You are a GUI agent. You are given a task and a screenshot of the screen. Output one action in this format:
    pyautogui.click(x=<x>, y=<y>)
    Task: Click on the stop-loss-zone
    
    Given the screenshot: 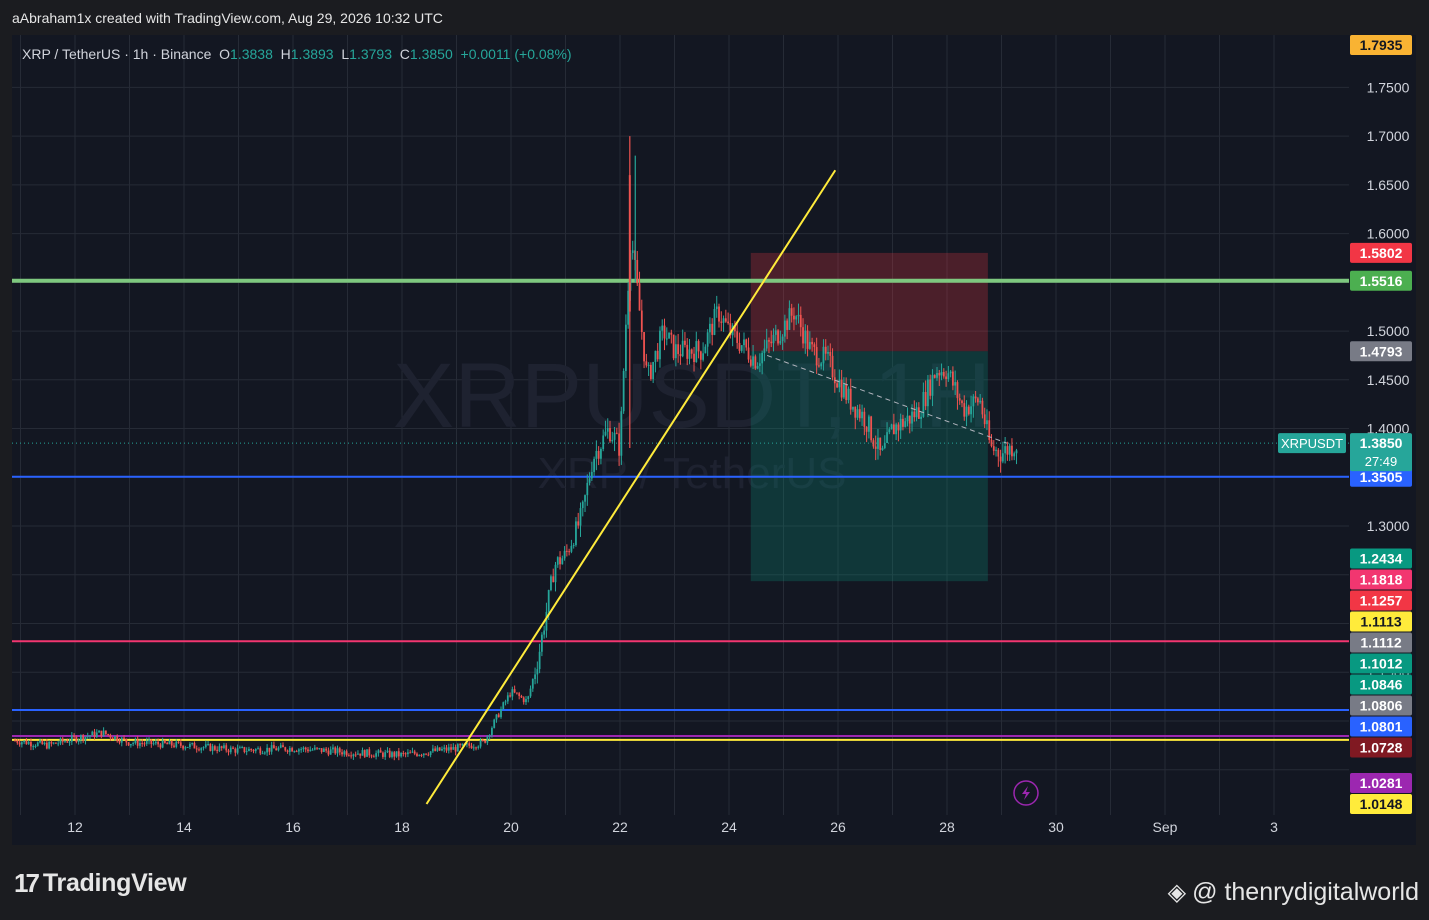 What is the action you would take?
    pyautogui.click(x=869, y=302)
    